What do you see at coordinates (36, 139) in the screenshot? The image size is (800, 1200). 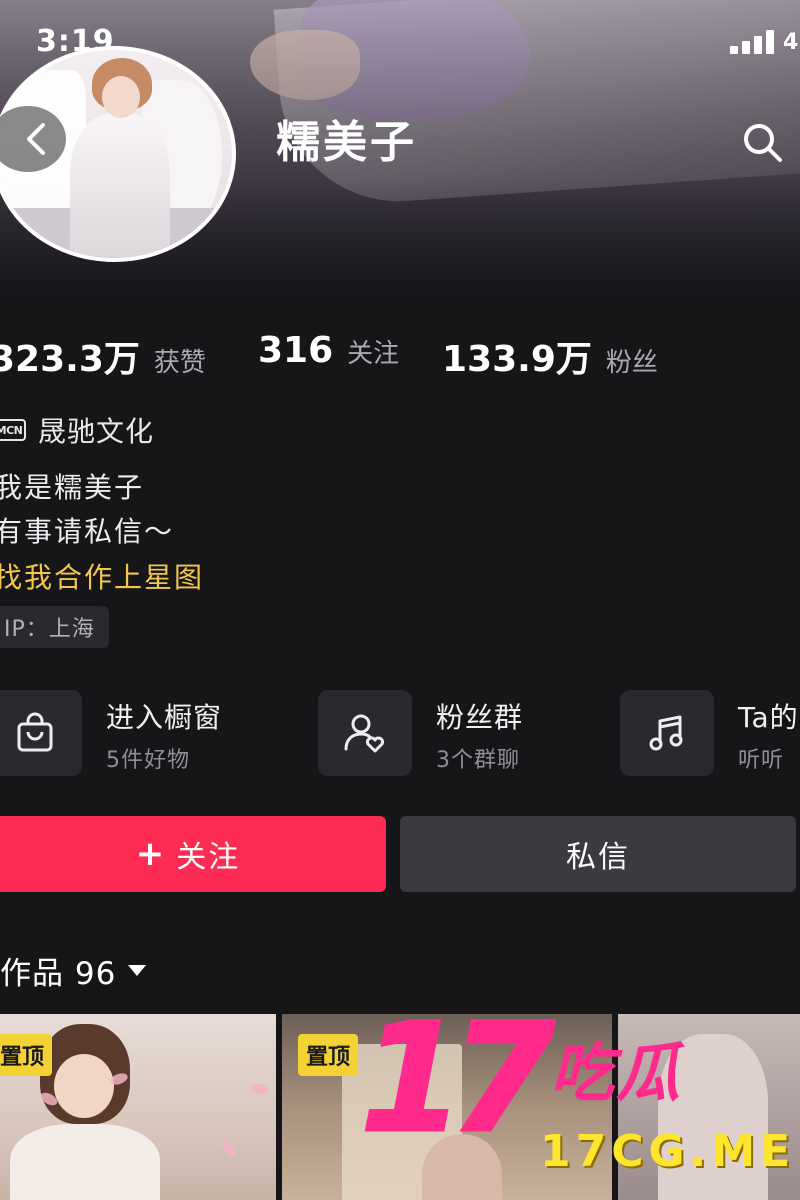 I see `chevron-left-icon` at bounding box center [36, 139].